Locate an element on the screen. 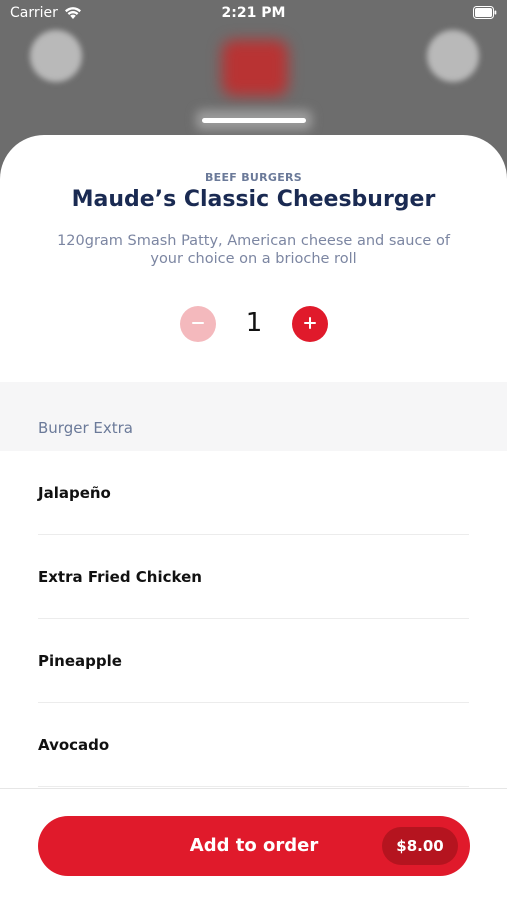  extra-option-label: Avocado is located at coordinates (74, 745).